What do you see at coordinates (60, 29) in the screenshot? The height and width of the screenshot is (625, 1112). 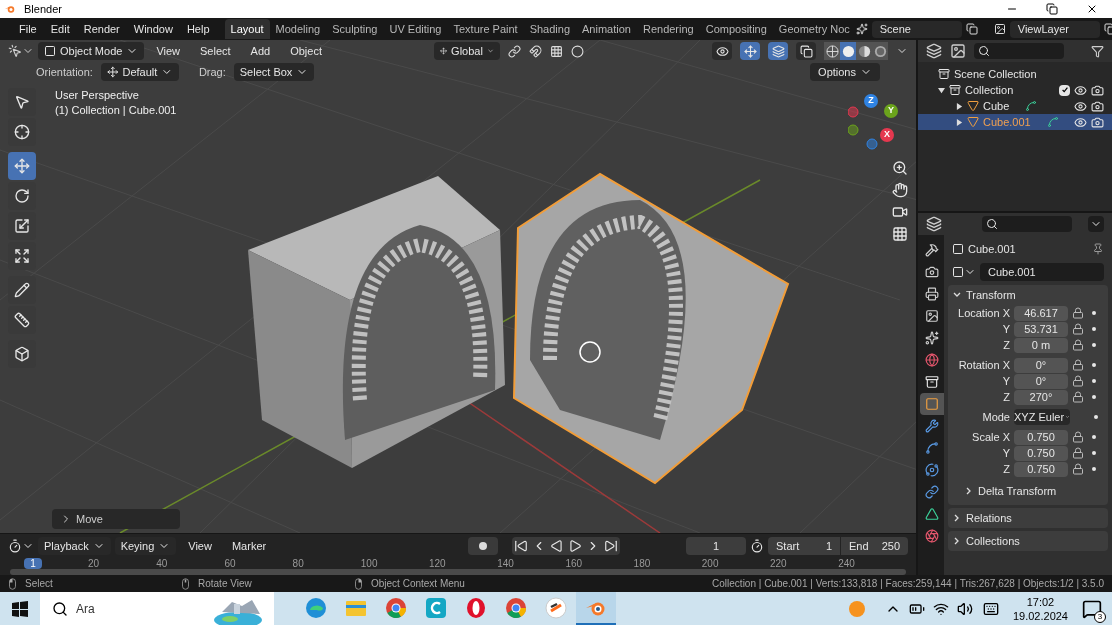 I see `menu-item: Edit` at bounding box center [60, 29].